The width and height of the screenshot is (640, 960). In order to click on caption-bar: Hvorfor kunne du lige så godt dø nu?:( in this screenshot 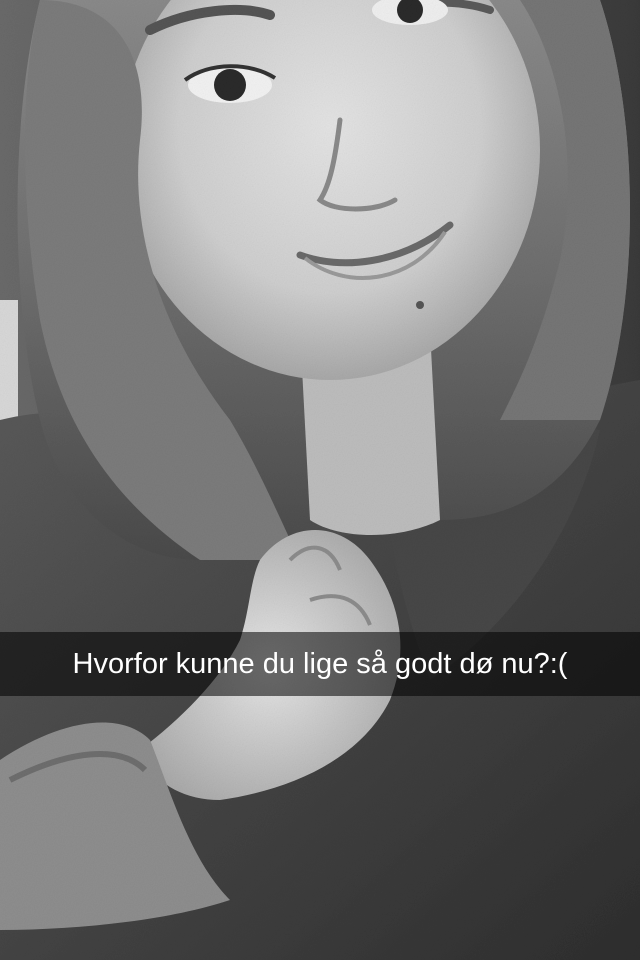, I will do `click(320, 664)`.